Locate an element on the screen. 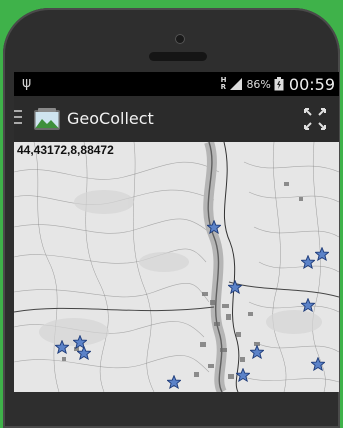  earpiece-speaker is located at coordinates (178, 56).